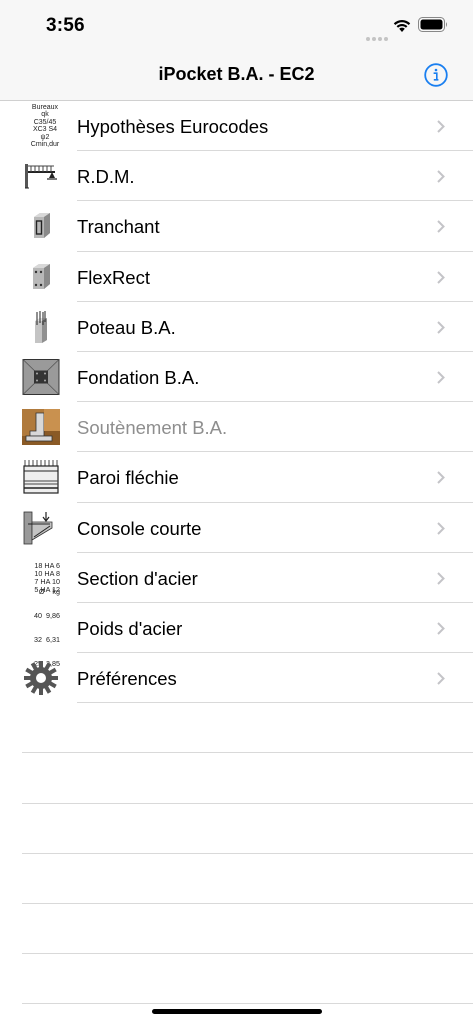 The width and height of the screenshot is (473, 1024). I want to click on list-item-label: Soutènement B.A., so click(152, 428).